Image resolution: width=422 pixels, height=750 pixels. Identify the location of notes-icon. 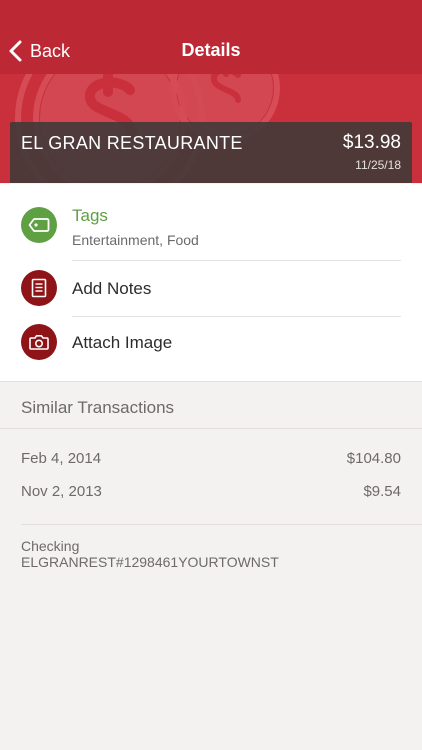
(39, 288).